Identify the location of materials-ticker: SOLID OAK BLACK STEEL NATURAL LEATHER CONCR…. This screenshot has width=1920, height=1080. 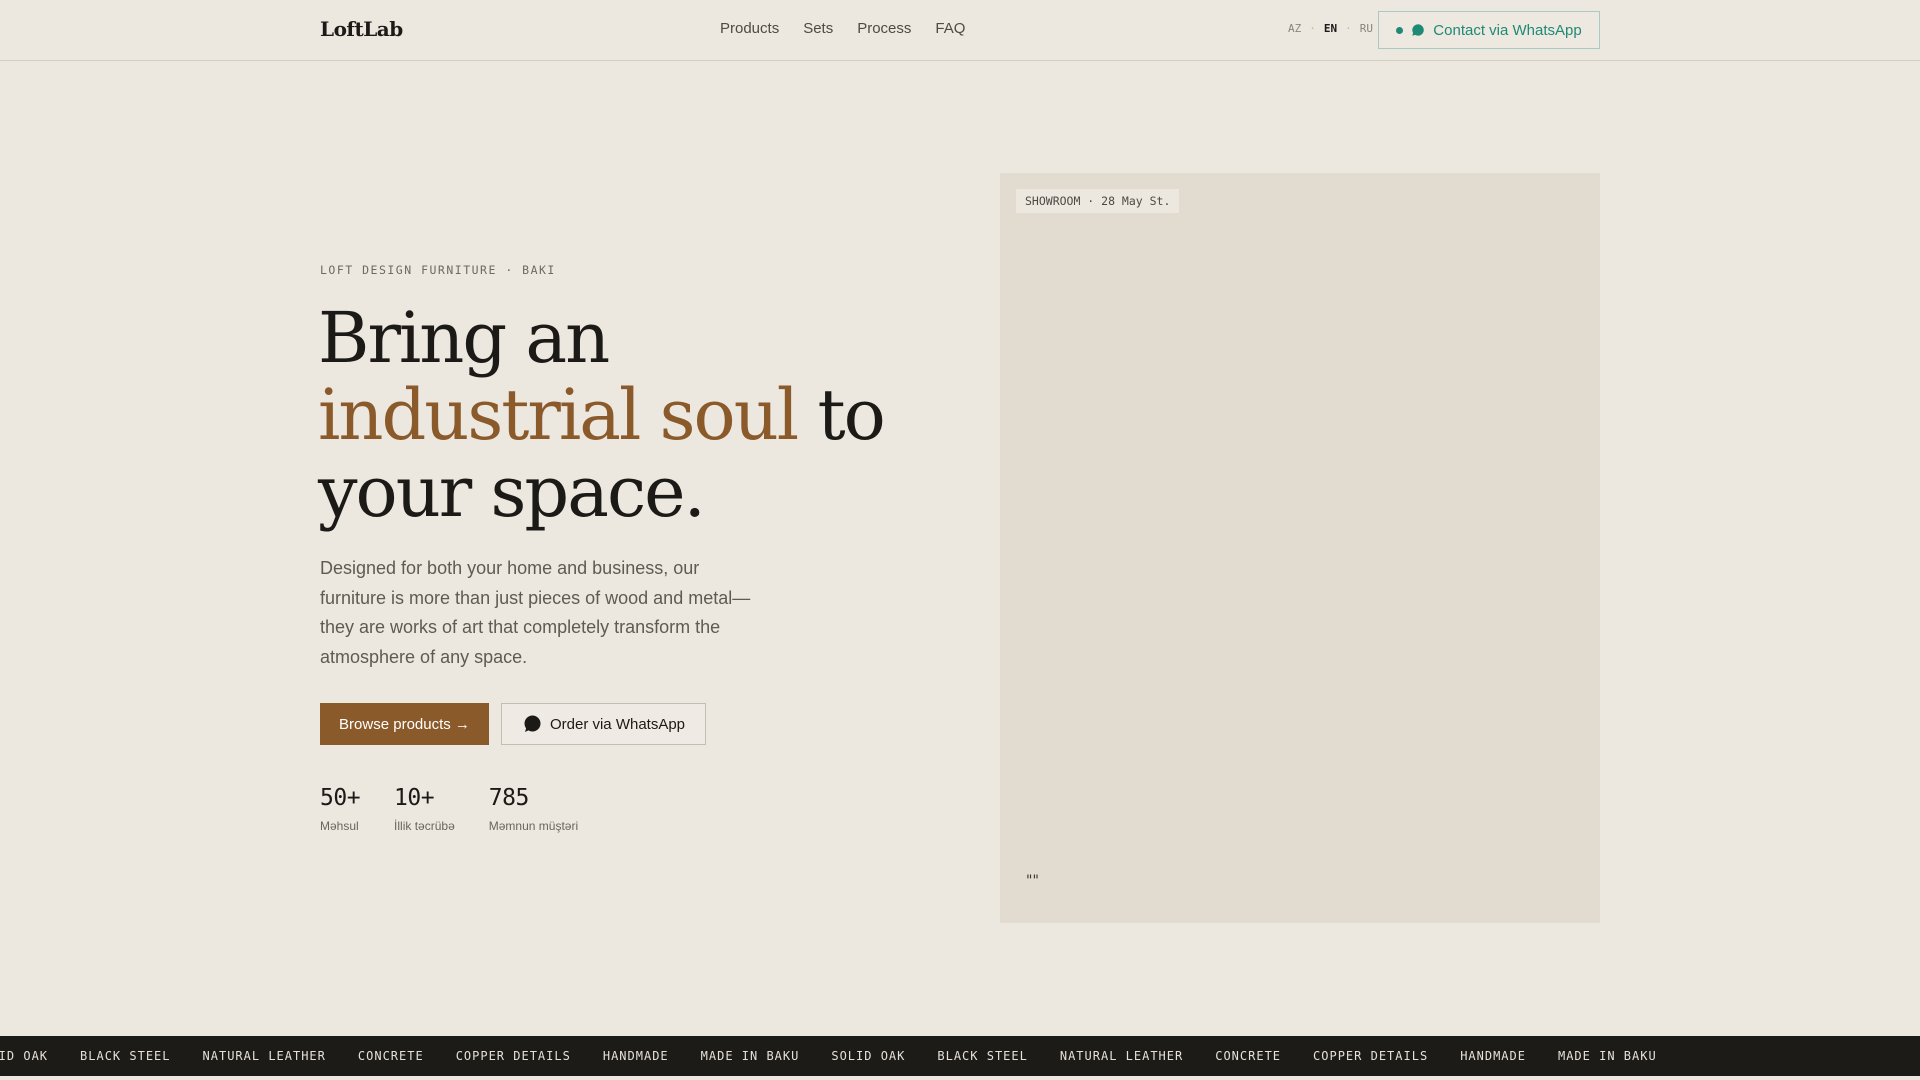
(960, 1056).